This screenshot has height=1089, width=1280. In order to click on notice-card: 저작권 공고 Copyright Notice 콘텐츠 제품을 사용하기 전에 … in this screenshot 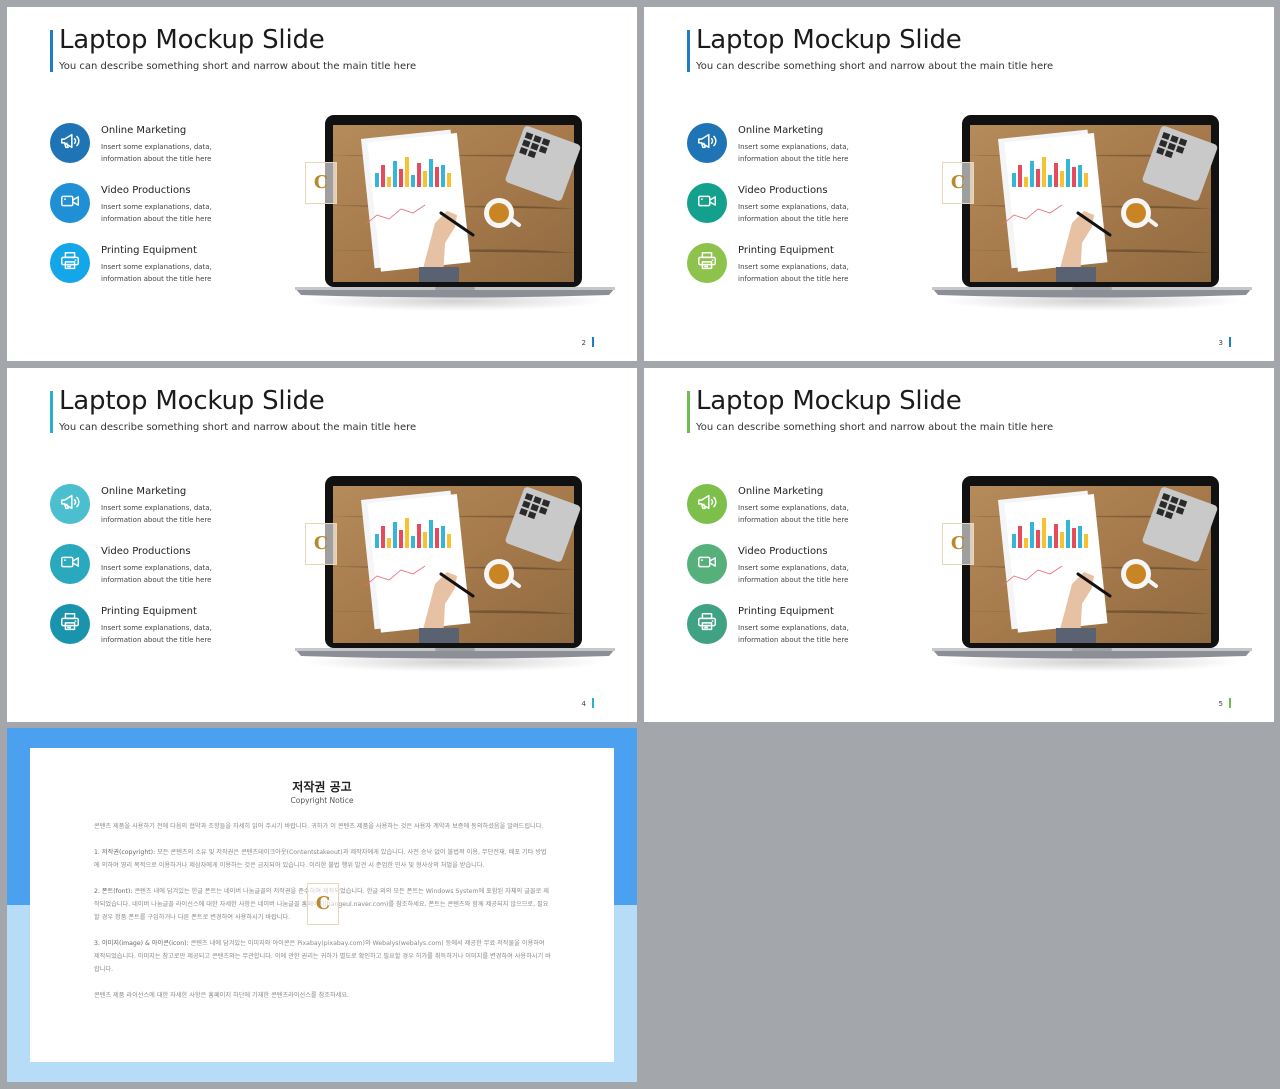, I will do `click(322, 905)`.